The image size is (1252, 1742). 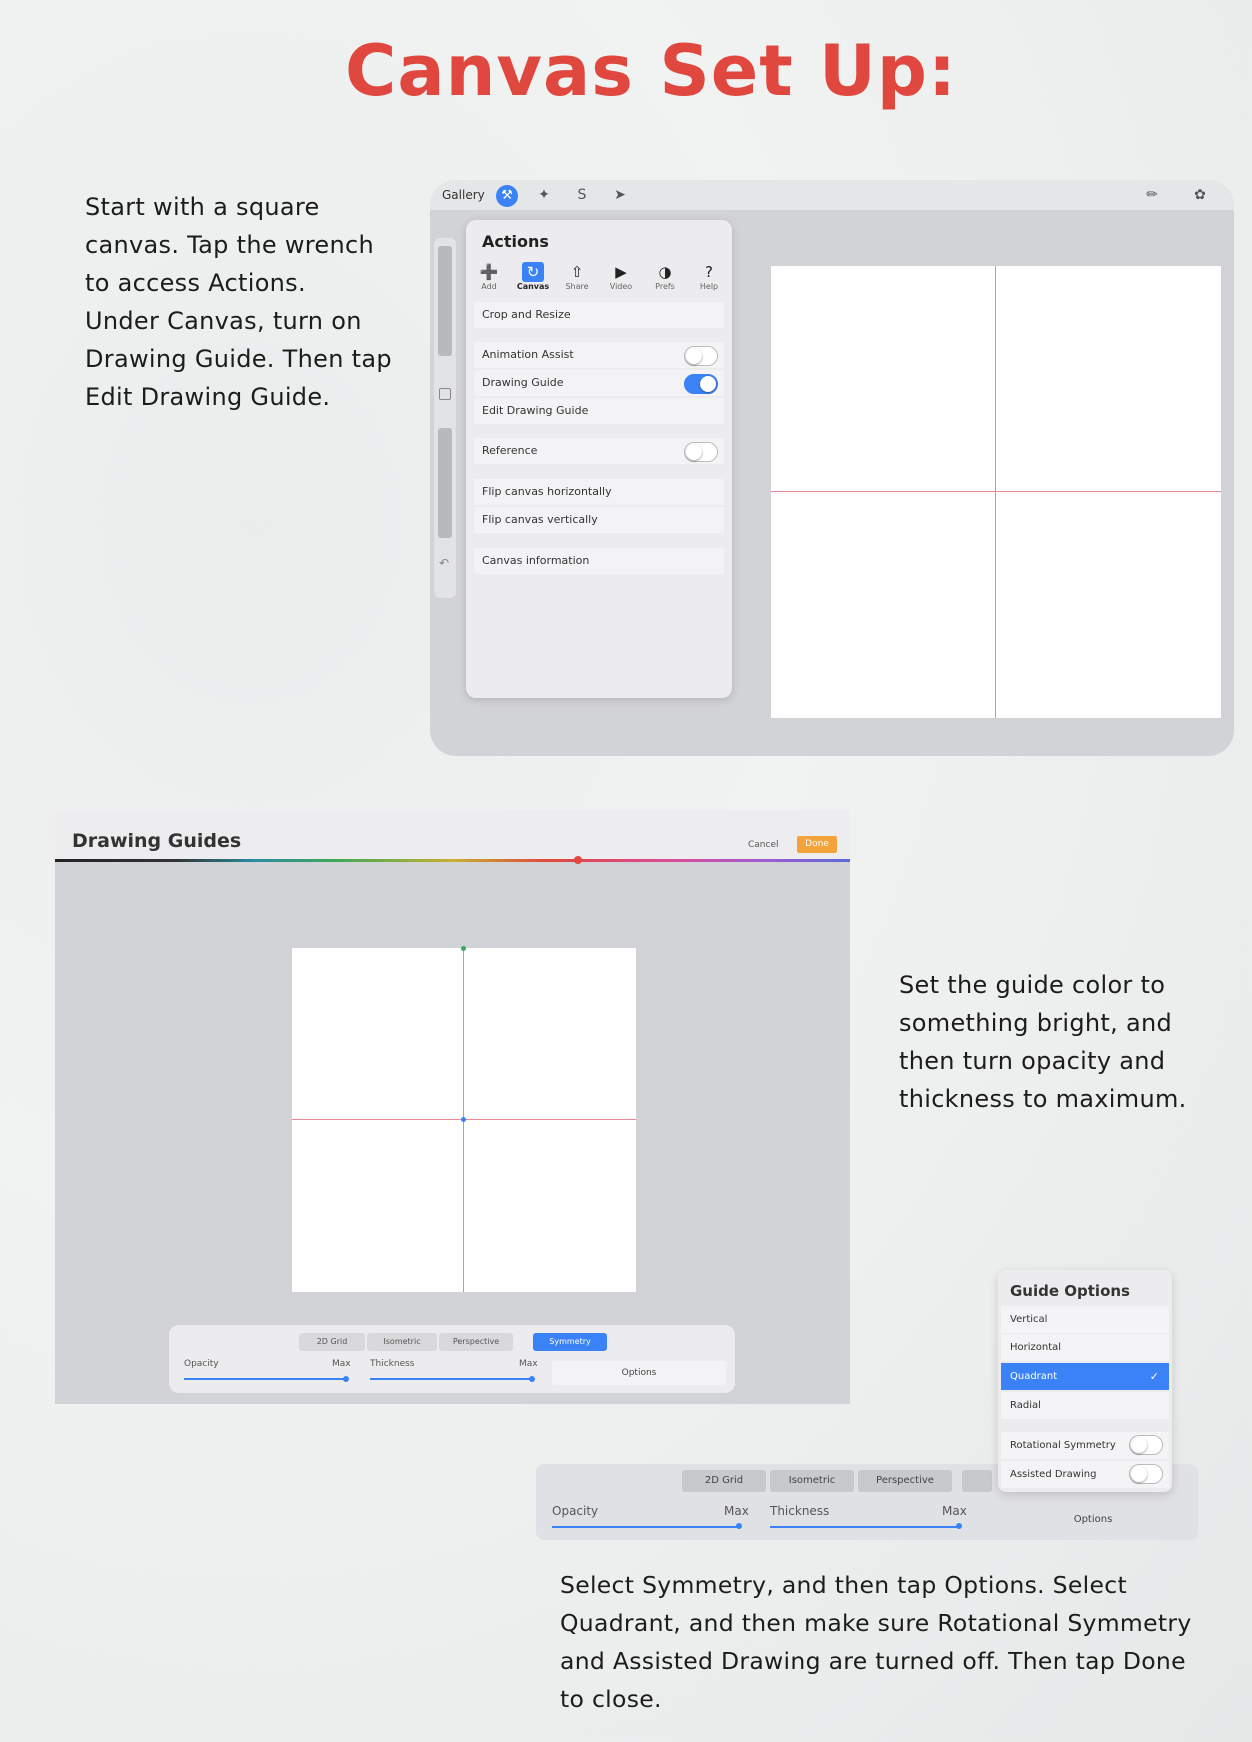 What do you see at coordinates (544, 195) in the screenshot?
I see `adjustments-icon: ✦` at bounding box center [544, 195].